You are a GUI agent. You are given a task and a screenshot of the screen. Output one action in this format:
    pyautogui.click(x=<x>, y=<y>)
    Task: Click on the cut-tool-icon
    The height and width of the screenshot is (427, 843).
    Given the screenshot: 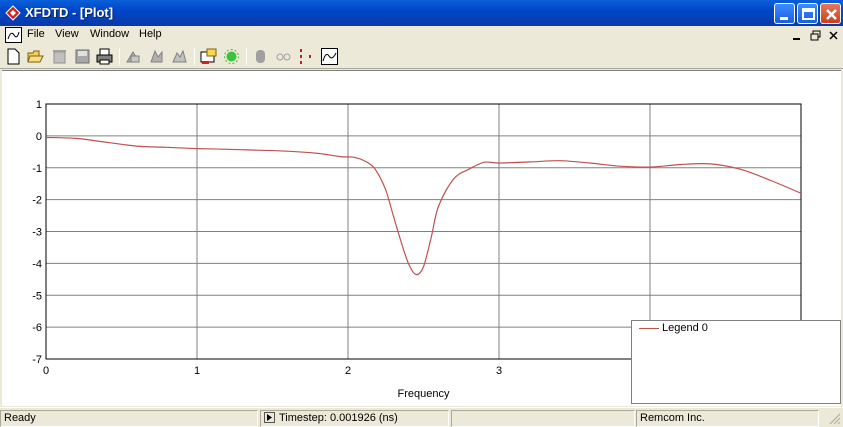 What is the action you would take?
    pyautogui.click(x=133, y=56)
    